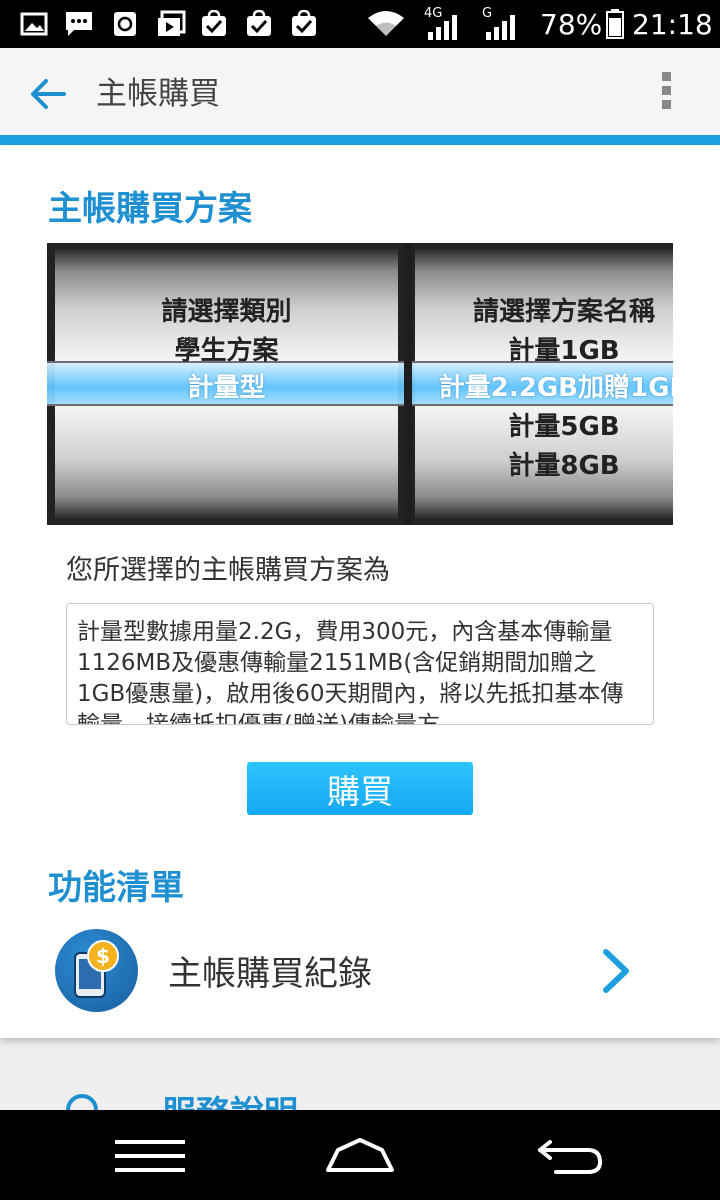 This screenshot has width=720, height=1200. I want to click on plan-option: 計量1GB, so click(544, 348).